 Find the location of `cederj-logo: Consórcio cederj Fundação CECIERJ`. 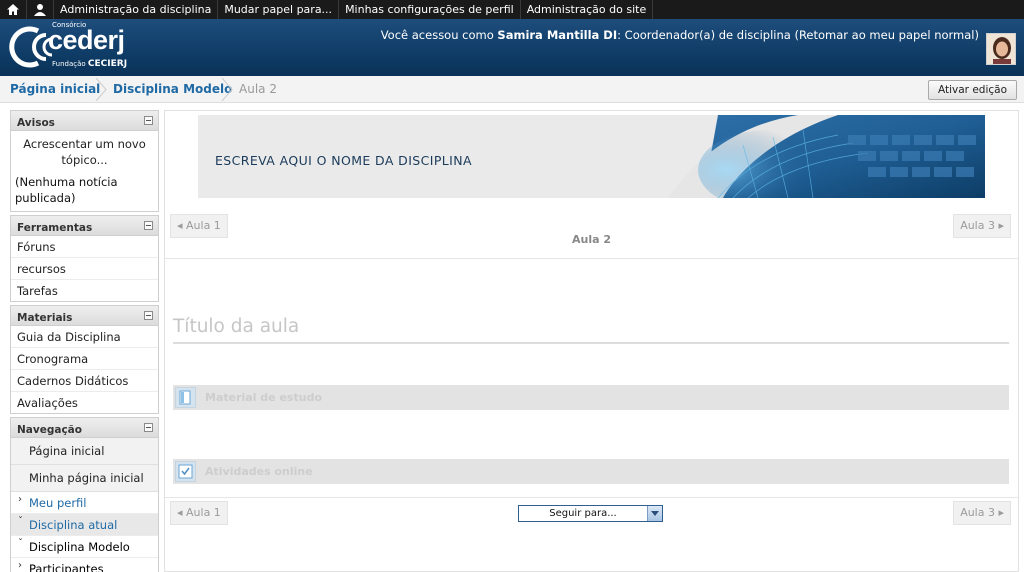

cederj-logo: Consórcio cederj Fundação CECIERJ is located at coordinates (72, 47).